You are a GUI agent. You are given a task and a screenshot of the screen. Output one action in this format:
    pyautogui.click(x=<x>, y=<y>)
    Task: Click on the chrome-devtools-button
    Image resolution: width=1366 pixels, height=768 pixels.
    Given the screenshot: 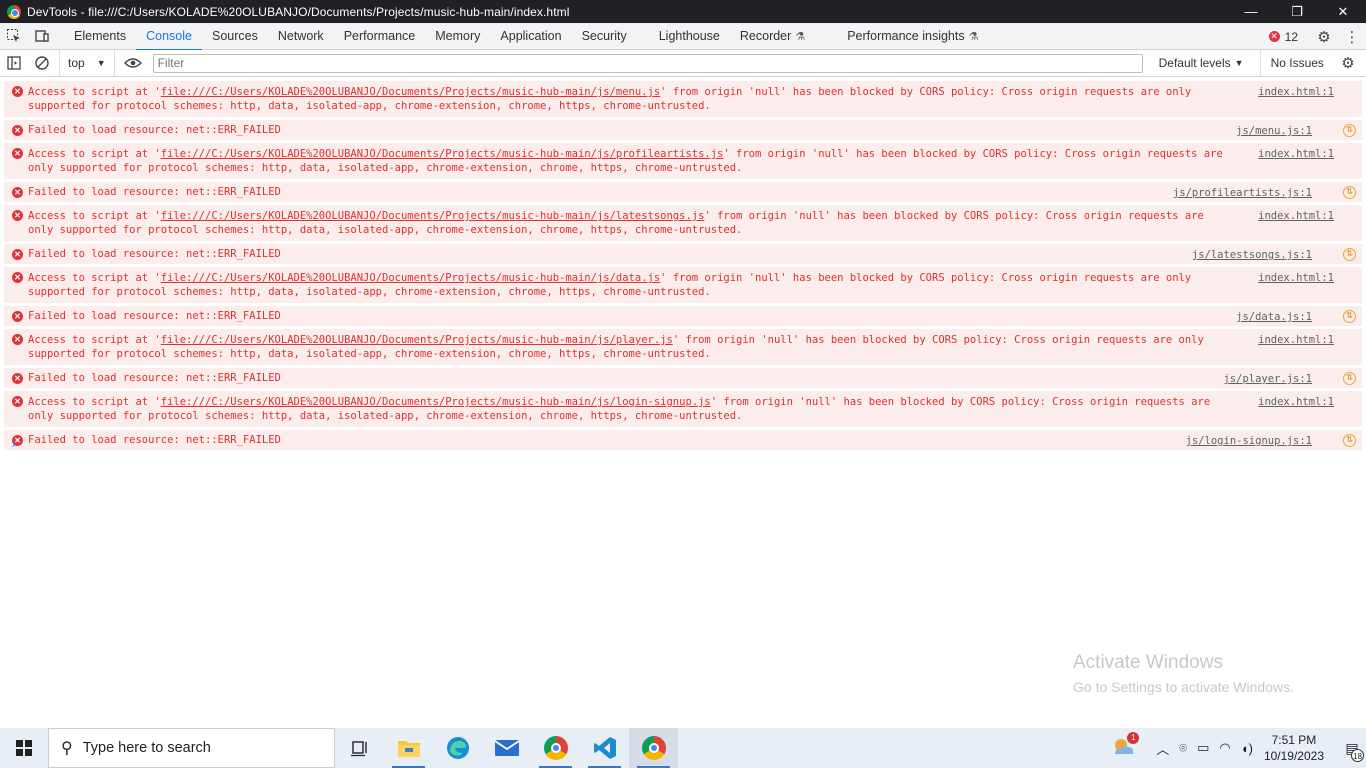 What is the action you would take?
    pyautogui.click(x=653, y=748)
    